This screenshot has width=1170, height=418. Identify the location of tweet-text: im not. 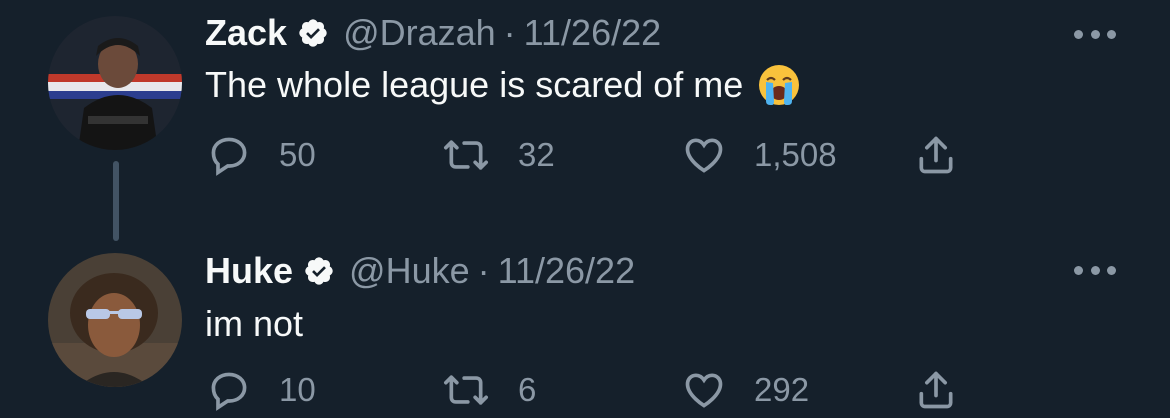
(254, 324).